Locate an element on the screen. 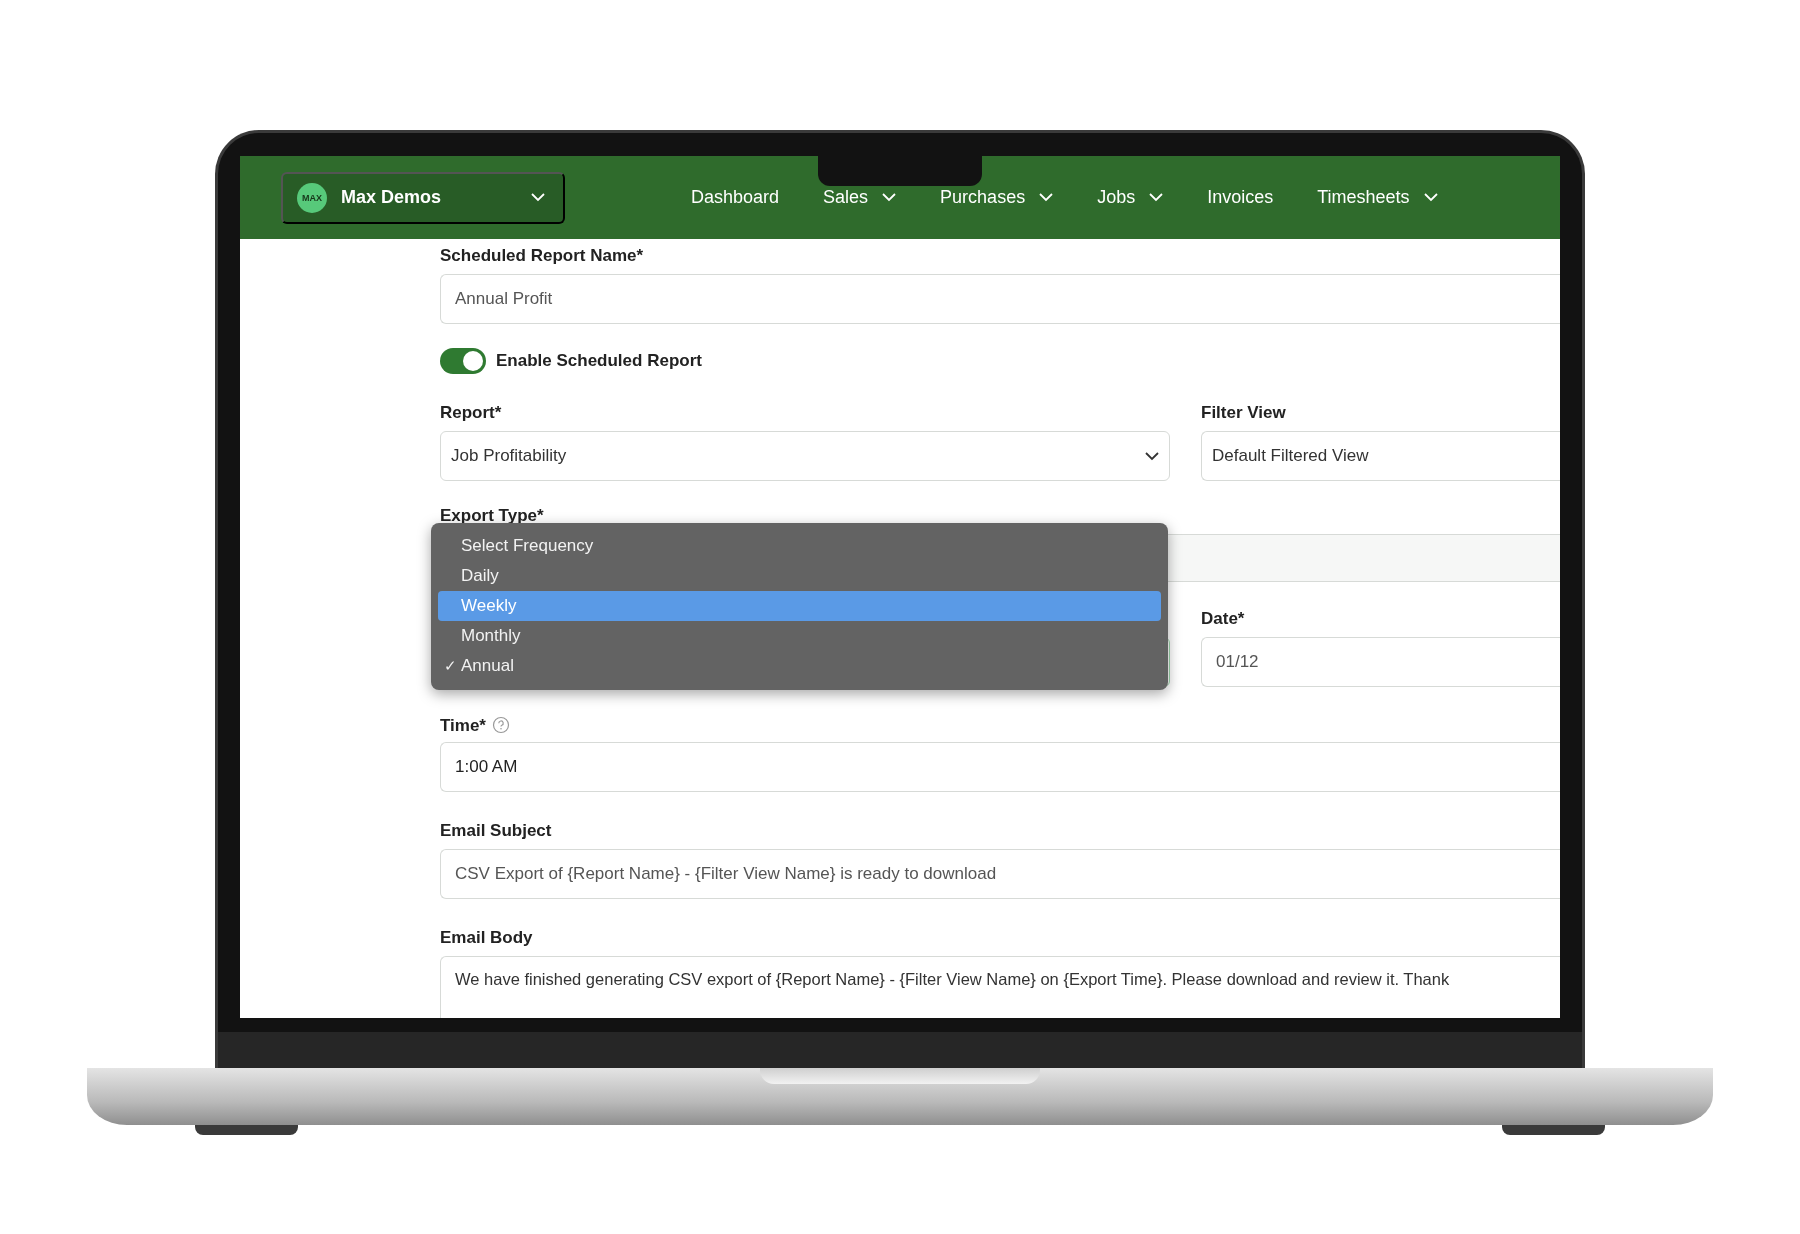 The height and width of the screenshot is (1234, 1800). field-label: Date* is located at coordinates (1223, 619).